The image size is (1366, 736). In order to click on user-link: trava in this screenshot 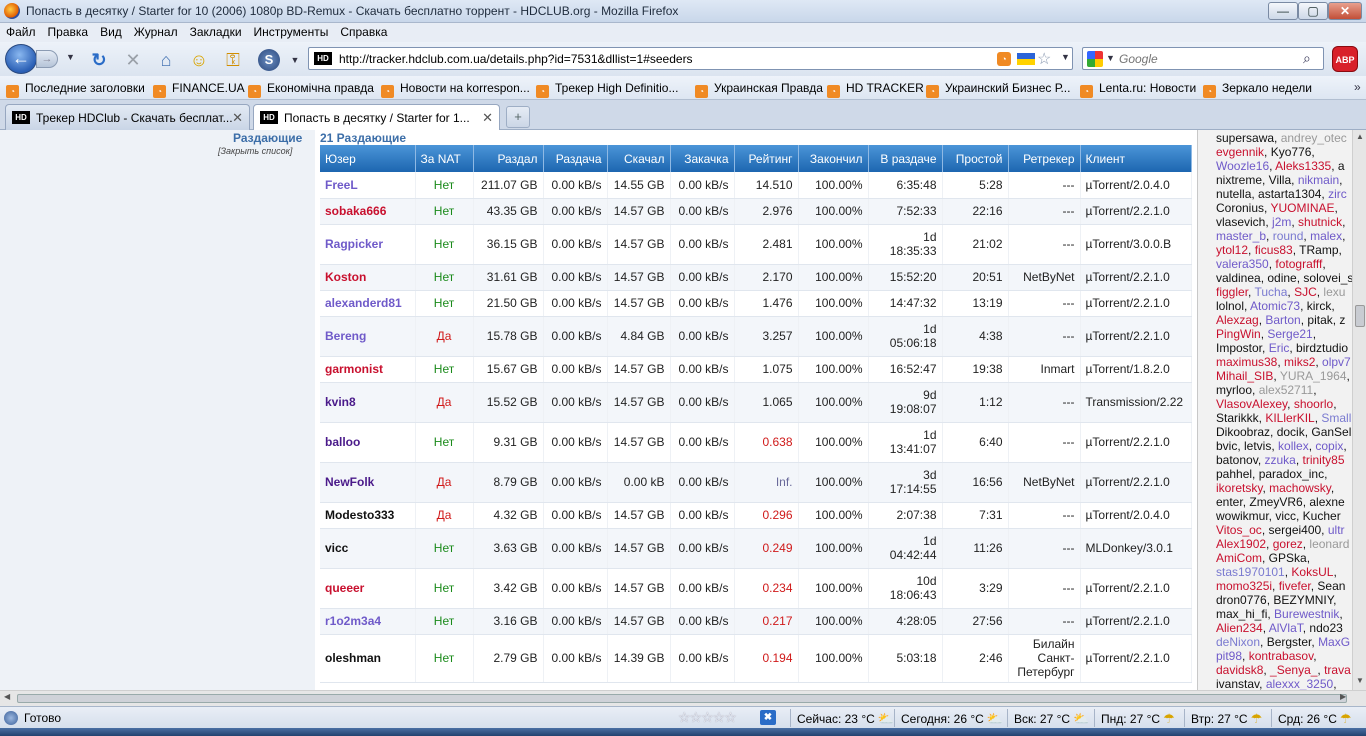, I will do `click(1337, 670)`.